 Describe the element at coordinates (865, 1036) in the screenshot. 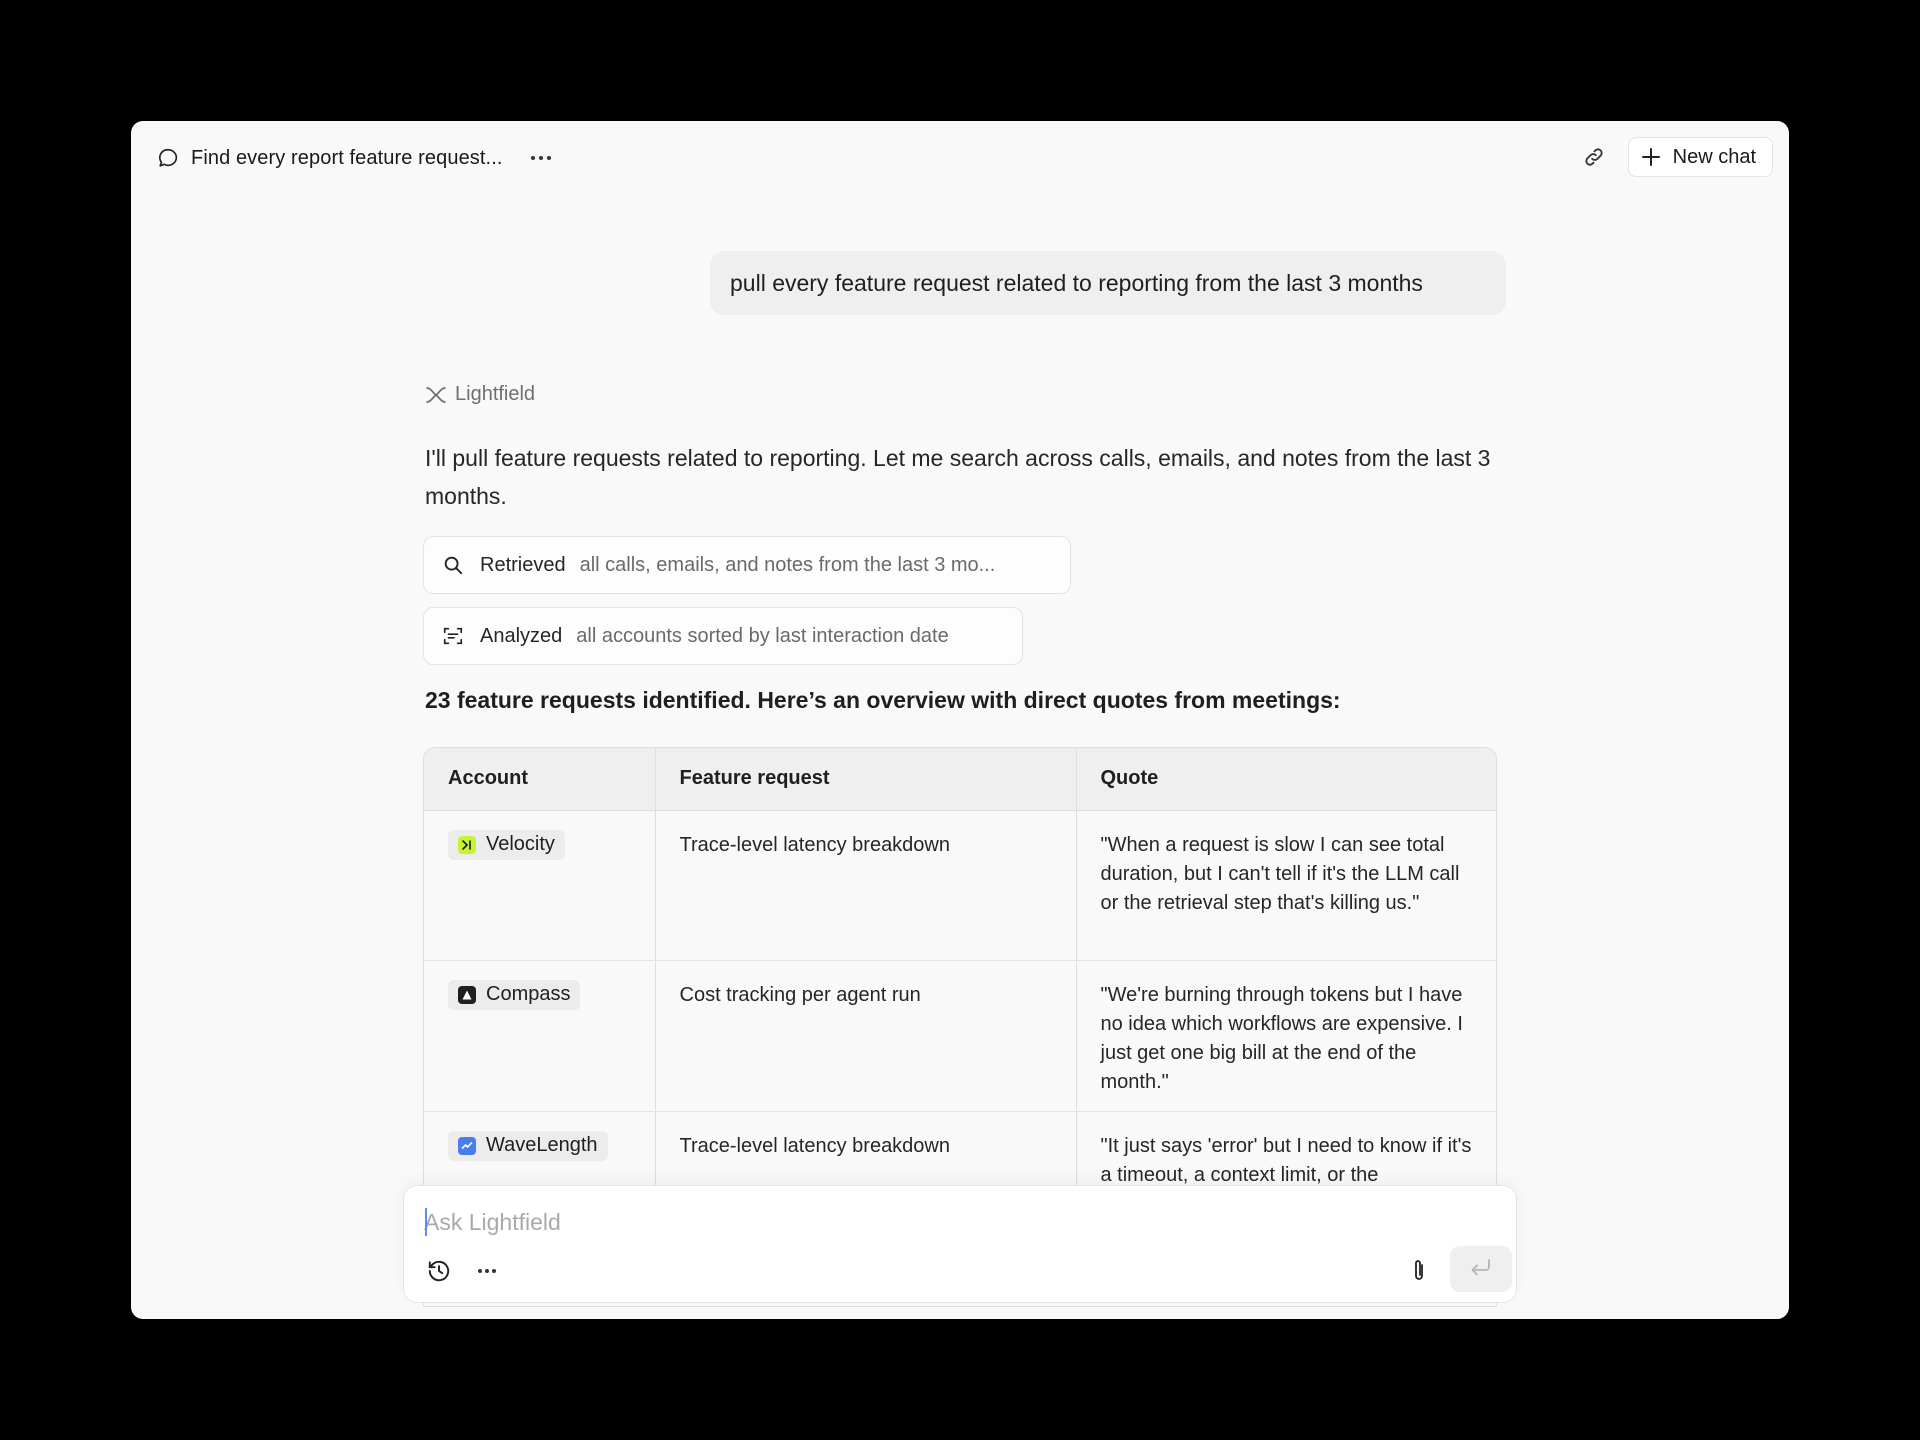

I see `feature-cell: Cost tracking per agent run` at that location.